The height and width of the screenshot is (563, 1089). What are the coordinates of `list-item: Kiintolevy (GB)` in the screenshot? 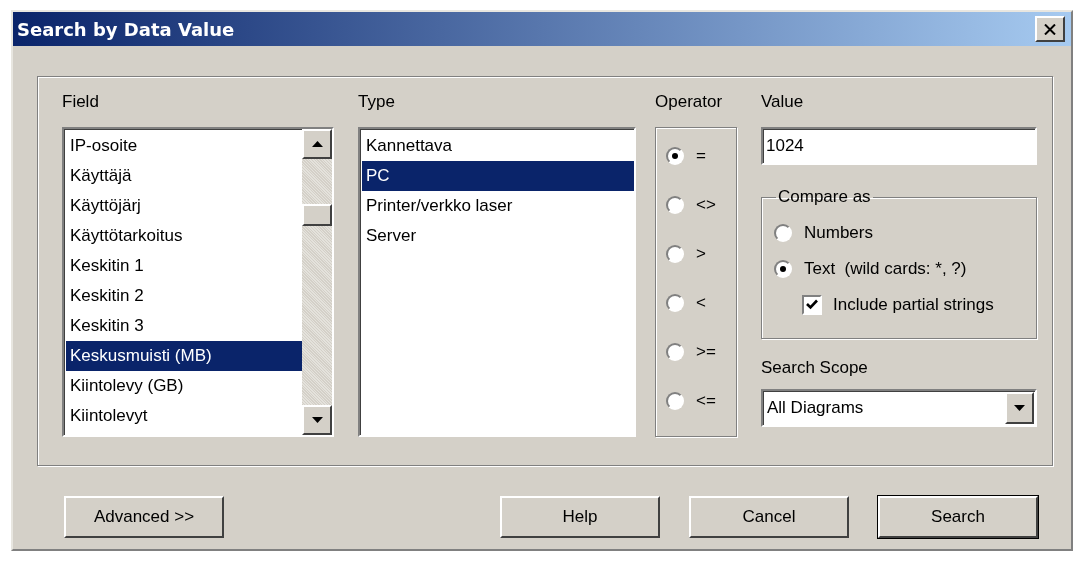 It's located at (184, 386).